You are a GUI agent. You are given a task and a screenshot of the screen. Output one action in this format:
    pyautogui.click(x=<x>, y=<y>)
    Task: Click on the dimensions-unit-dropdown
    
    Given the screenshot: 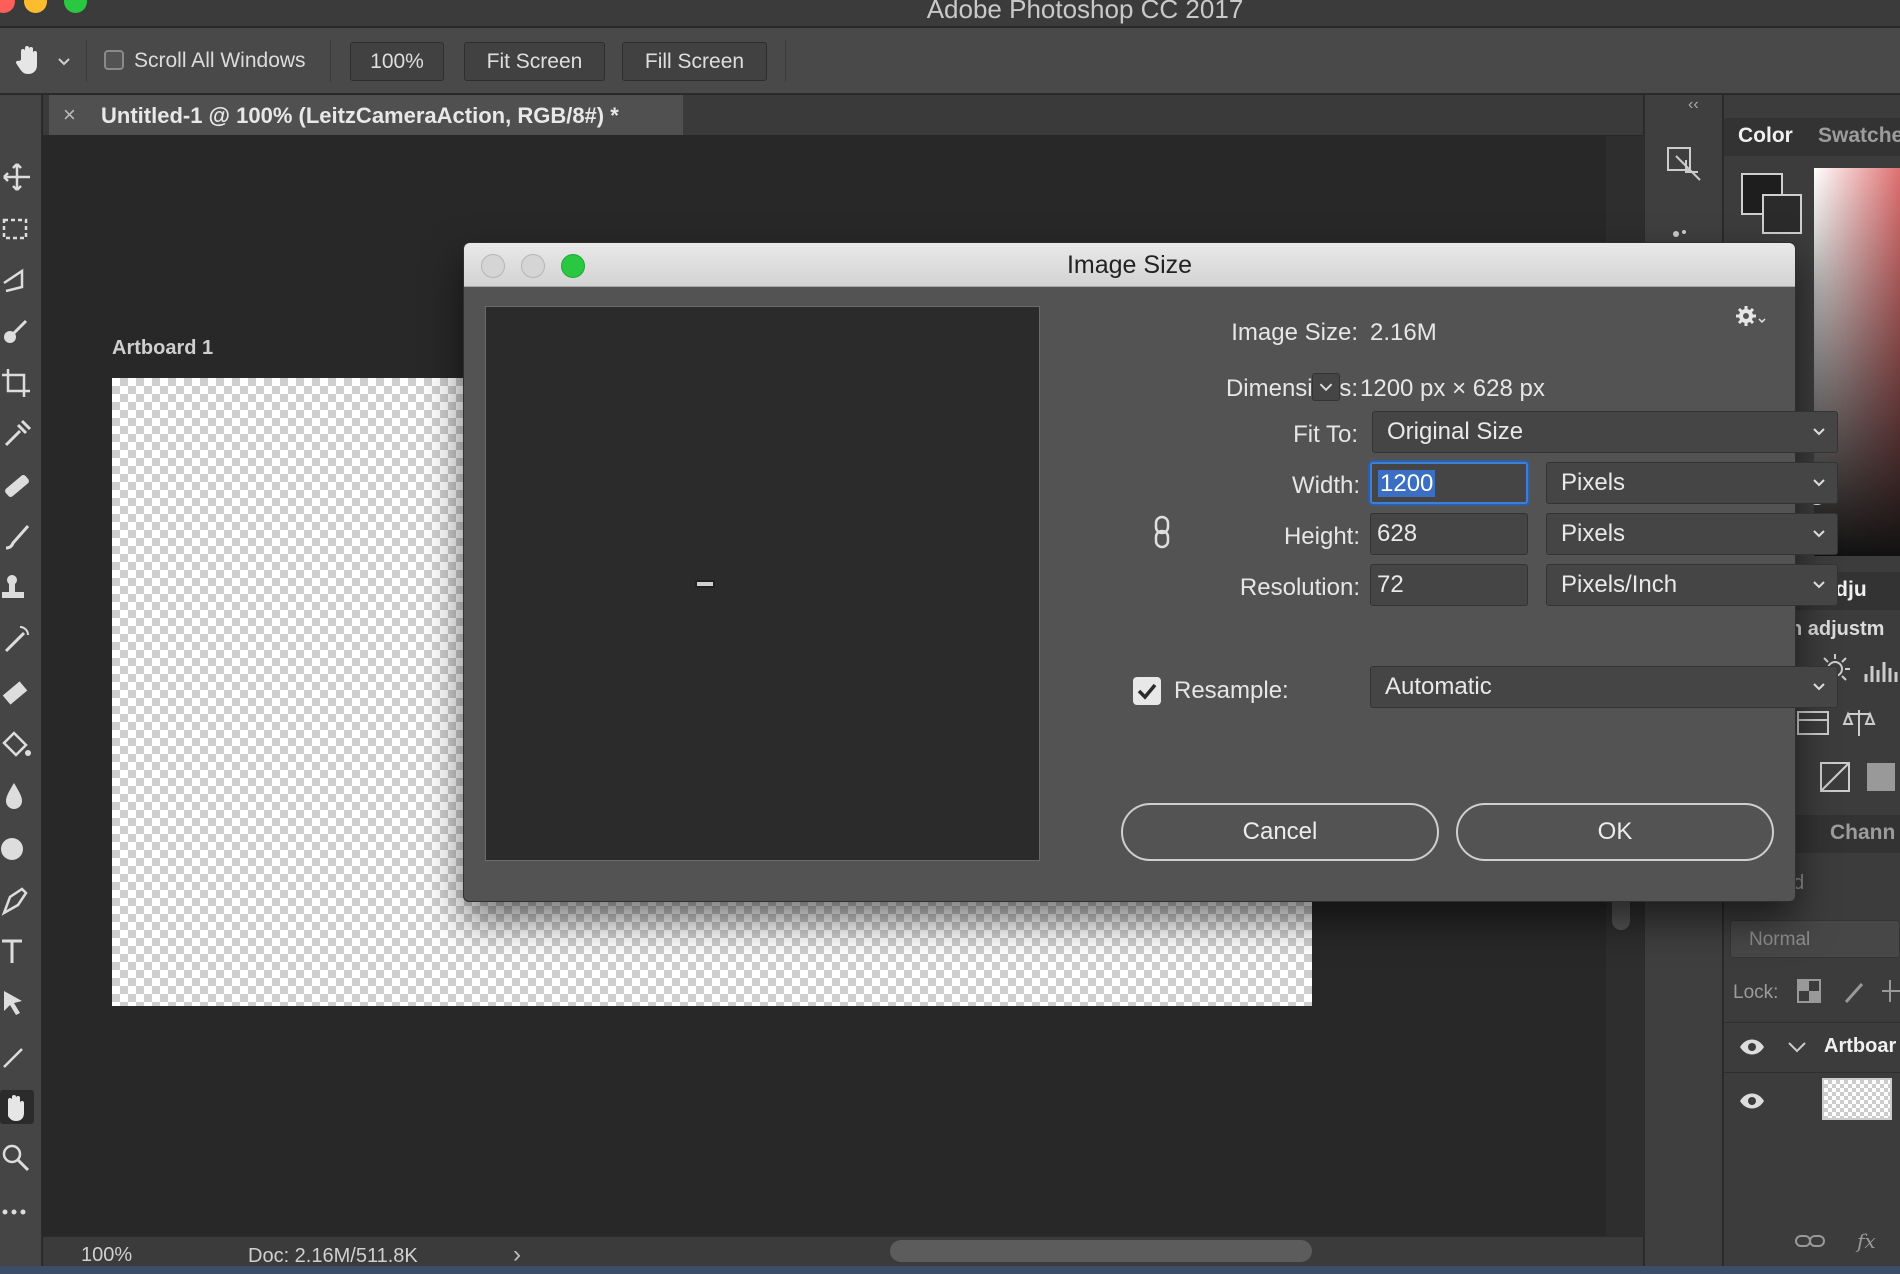 What is the action you would take?
    pyautogui.click(x=1326, y=387)
    